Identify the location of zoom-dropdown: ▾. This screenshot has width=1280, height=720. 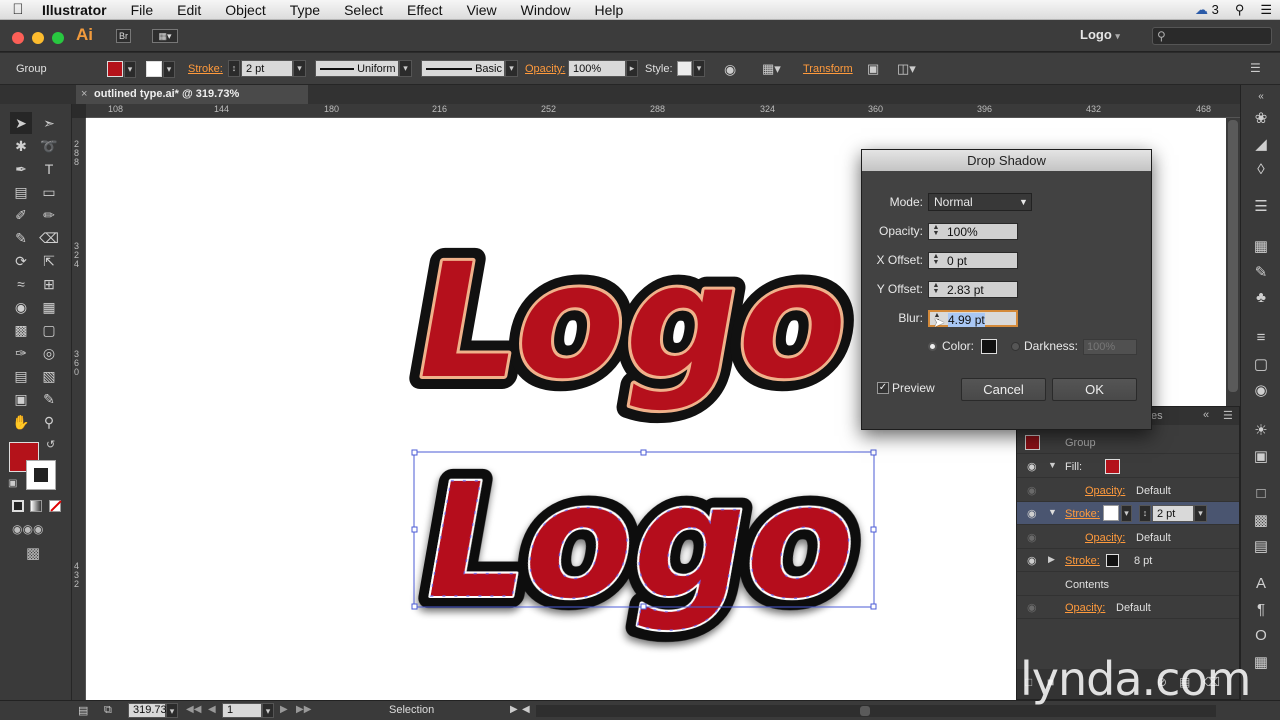
(172, 710).